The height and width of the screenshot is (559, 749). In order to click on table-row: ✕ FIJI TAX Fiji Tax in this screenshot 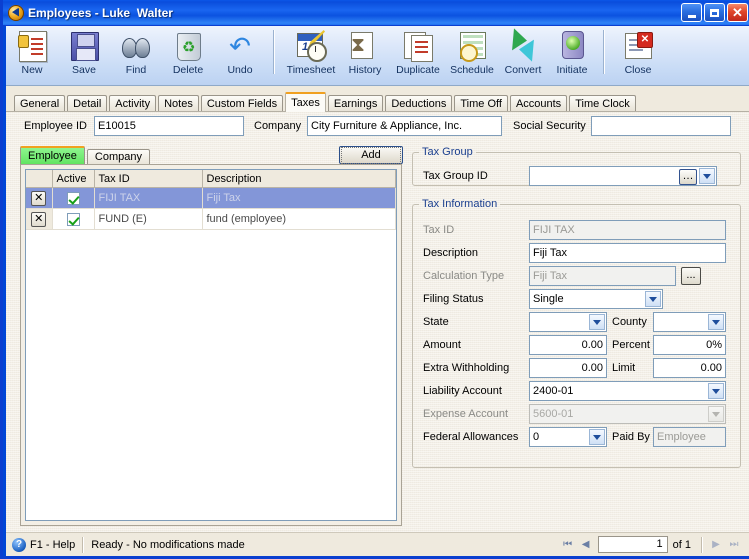, I will do `click(211, 198)`.